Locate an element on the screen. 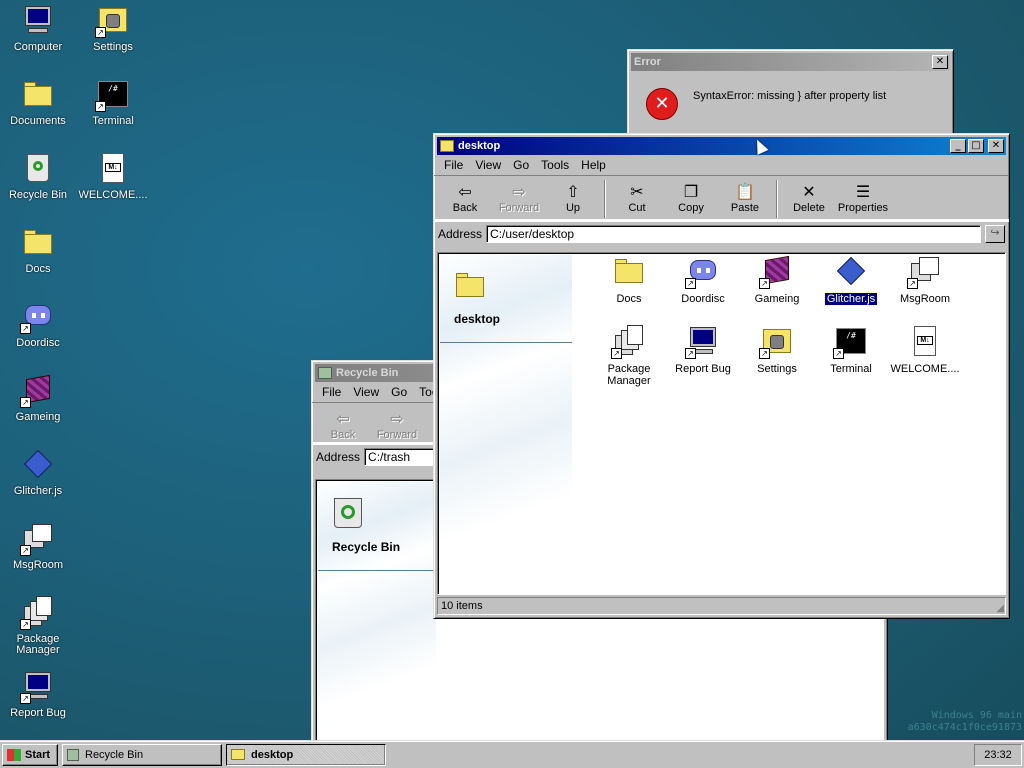 The height and width of the screenshot is (768, 1024). desktop-icon-docs: Docs is located at coordinates (38, 250).